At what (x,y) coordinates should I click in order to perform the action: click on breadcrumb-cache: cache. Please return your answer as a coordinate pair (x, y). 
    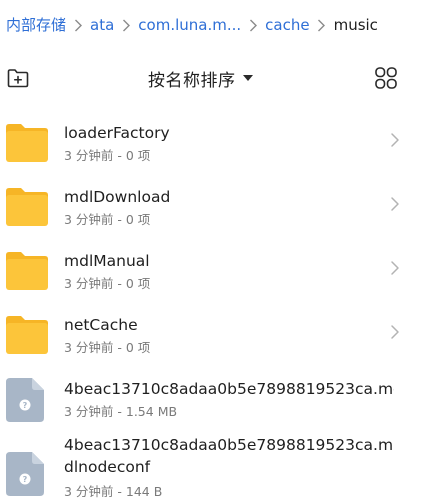
    Looking at the image, I should click on (287, 25).